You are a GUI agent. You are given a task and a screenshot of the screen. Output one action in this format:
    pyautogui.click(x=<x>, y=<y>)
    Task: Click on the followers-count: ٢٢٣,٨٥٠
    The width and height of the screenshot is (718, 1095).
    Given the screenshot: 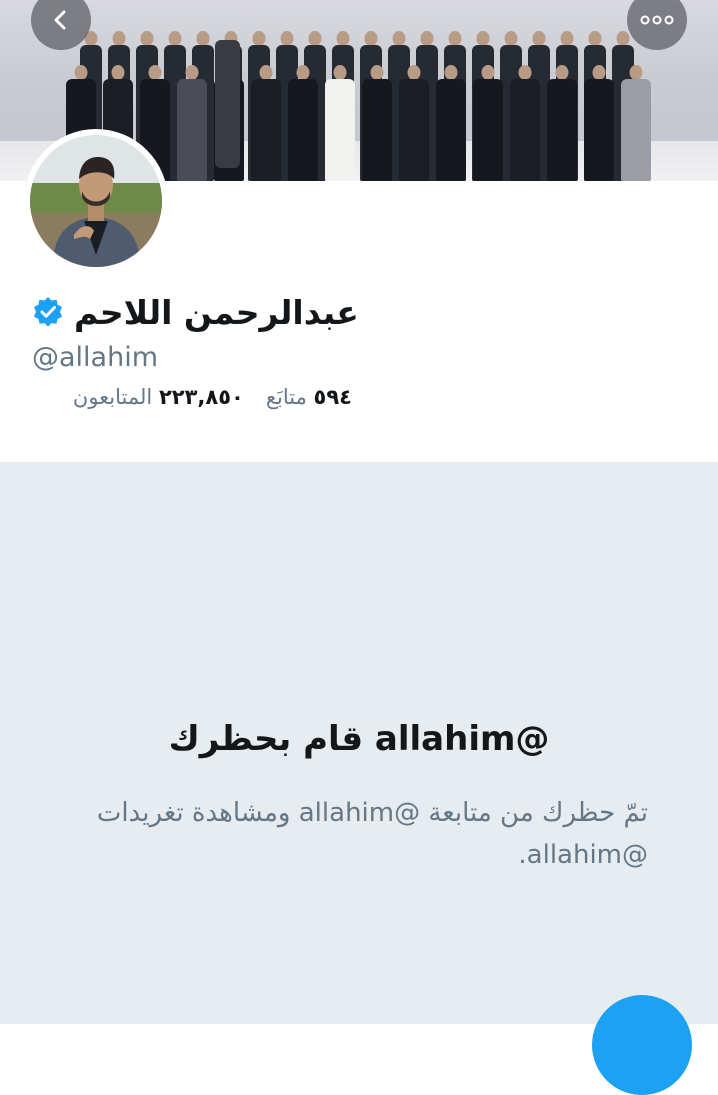 What is the action you would take?
    pyautogui.click(x=201, y=397)
    